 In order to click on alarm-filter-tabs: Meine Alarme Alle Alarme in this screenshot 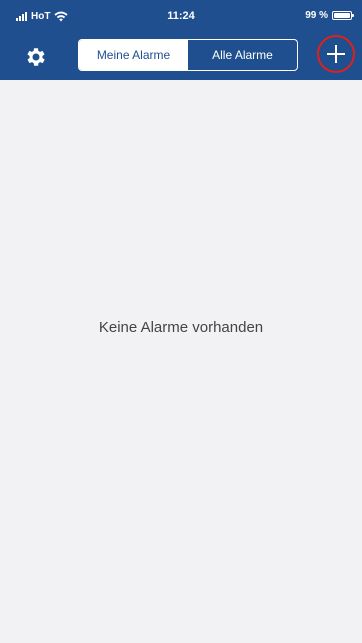, I will do `click(188, 55)`.